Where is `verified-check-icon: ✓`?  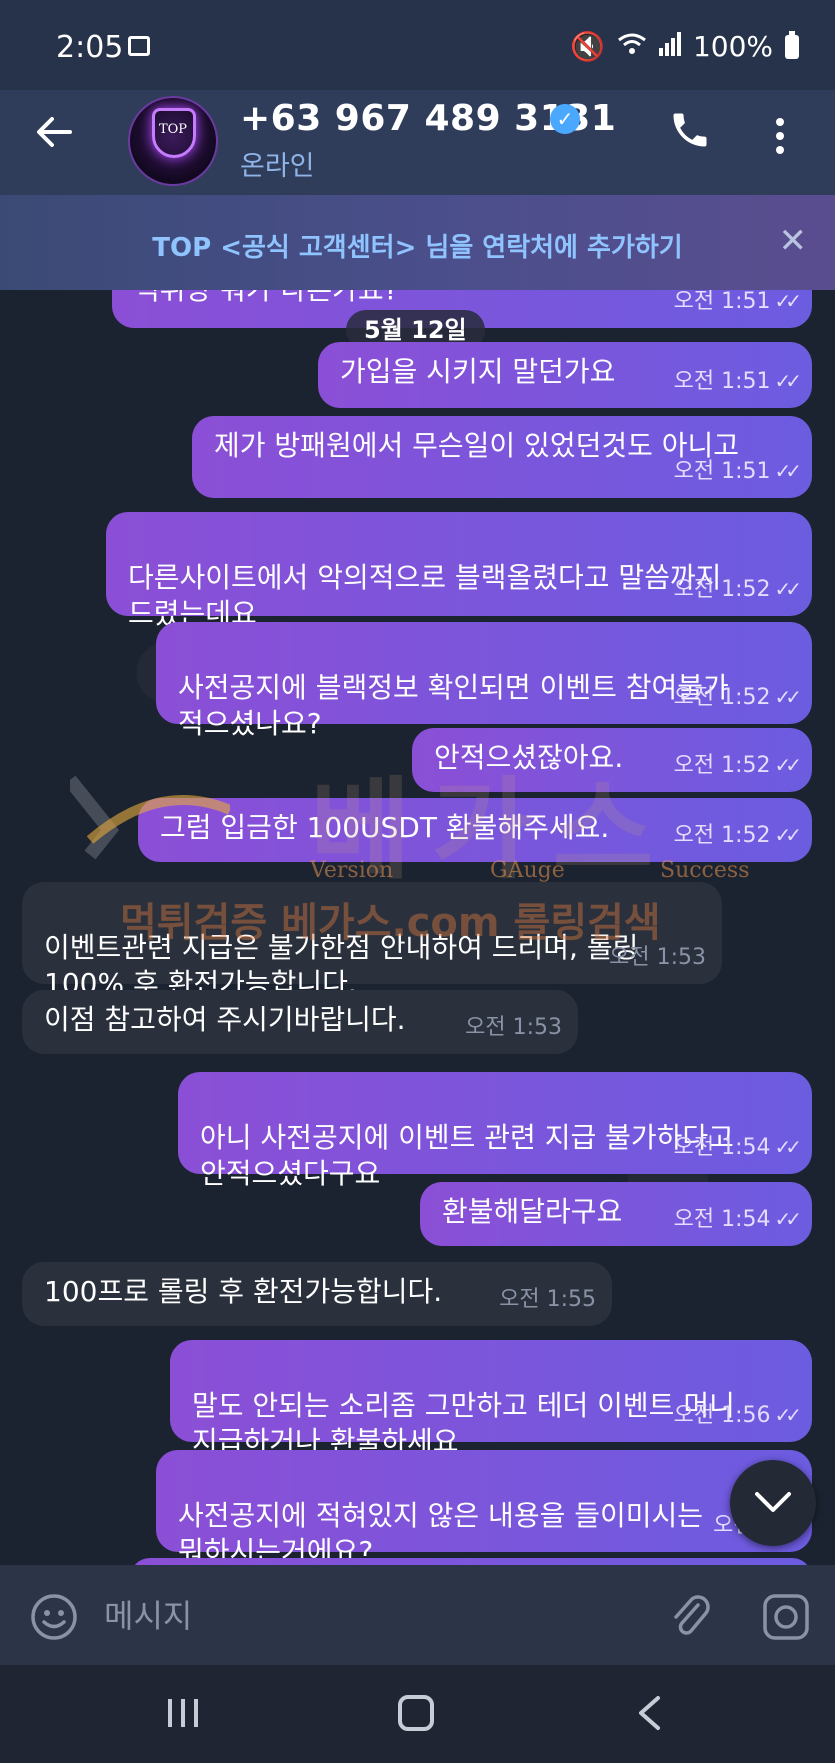
verified-check-icon: ✓ is located at coordinates (565, 119).